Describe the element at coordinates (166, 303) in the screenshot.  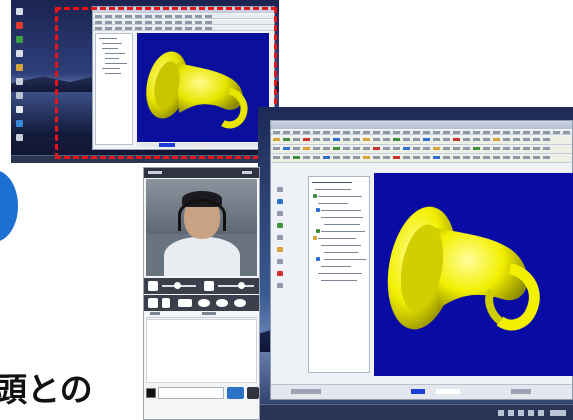
I see `swap-icon` at that location.